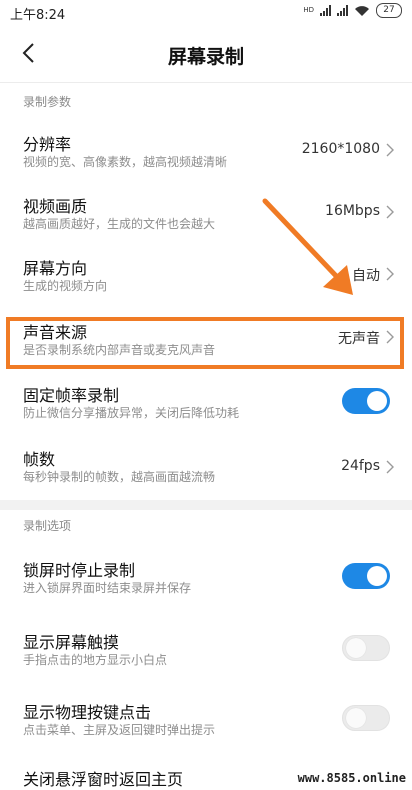 The image size is (412, 790). What do you see at coordinates (55, 268) in the screenshot?
I see `setting-title: 屏幕方向` at bounding box center [55, 268].